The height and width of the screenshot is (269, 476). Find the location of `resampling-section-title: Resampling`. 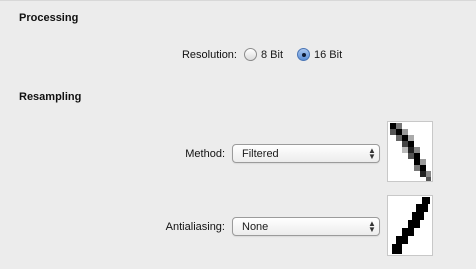

resampling-section-title: Resampling is located at coordinates (50, 97).